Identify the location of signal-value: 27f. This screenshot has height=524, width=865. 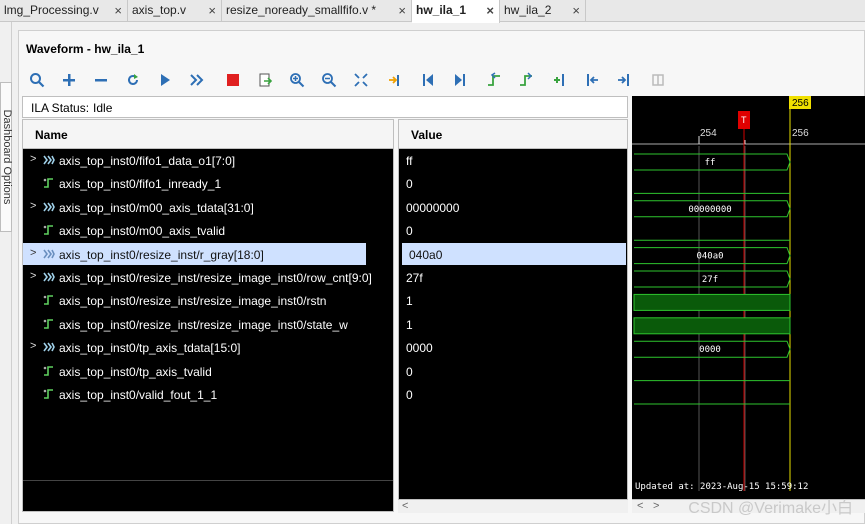
(513, 277).